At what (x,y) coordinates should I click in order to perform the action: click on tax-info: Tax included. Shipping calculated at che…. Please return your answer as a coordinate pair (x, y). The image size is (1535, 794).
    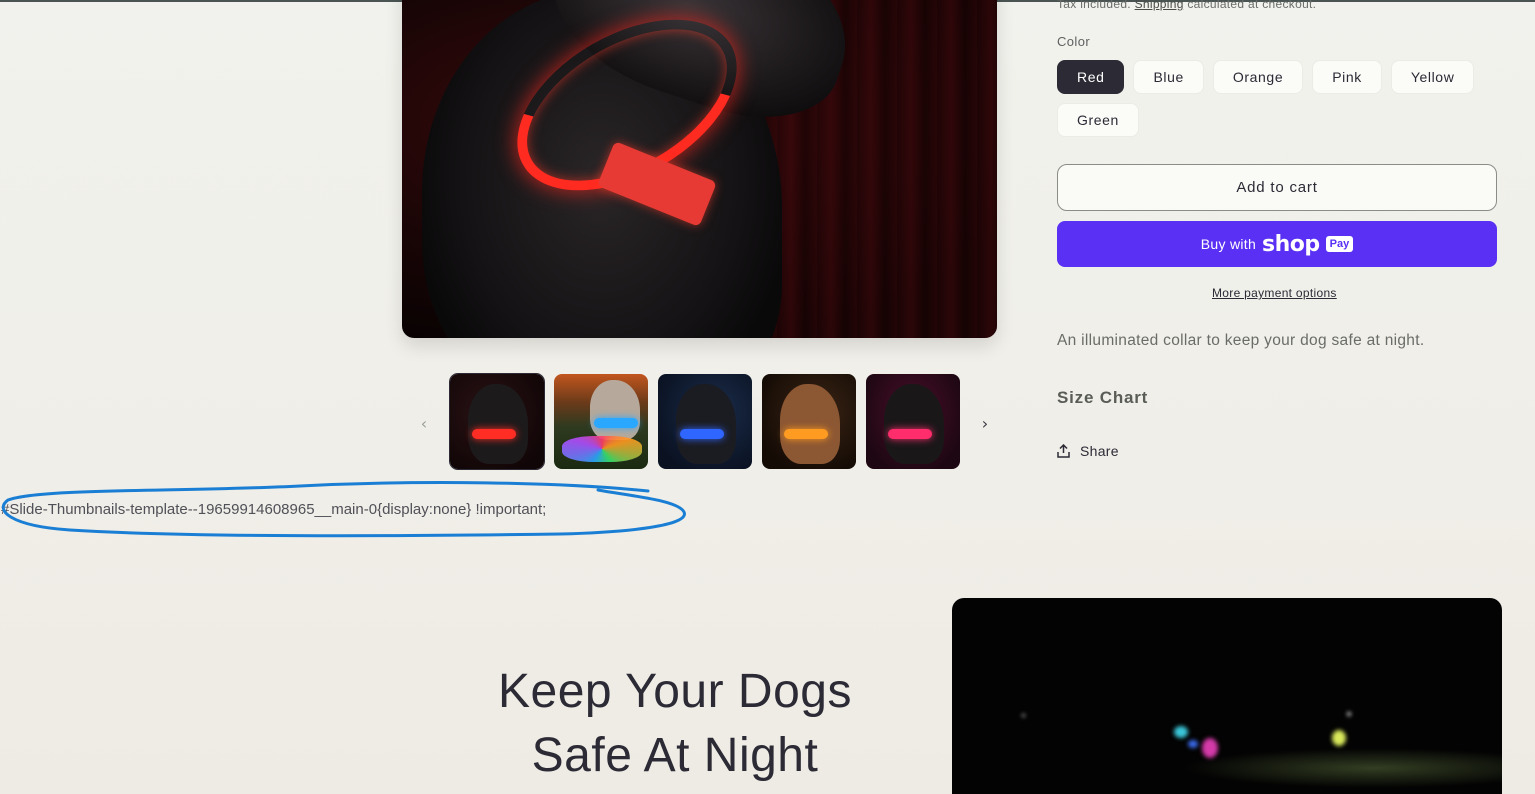
    Looking at the image, I should click on (1186, 5).